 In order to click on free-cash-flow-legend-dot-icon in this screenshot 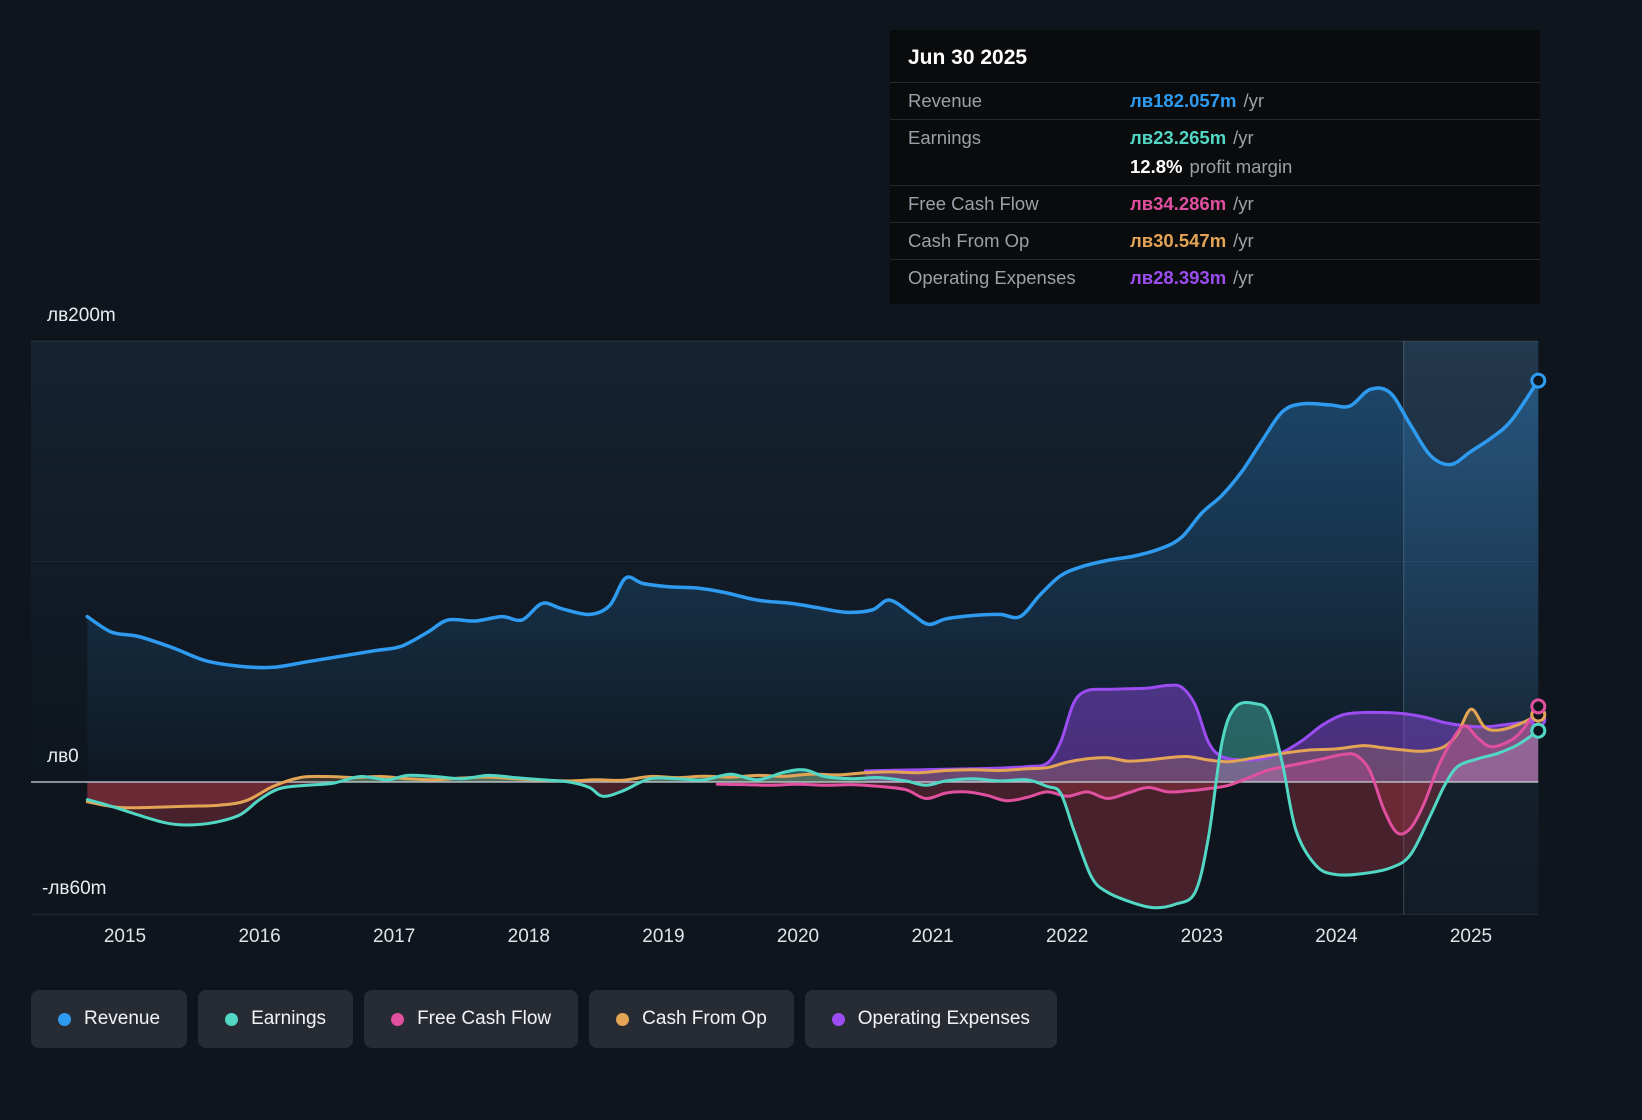, I will do `click(398, 1019)`.